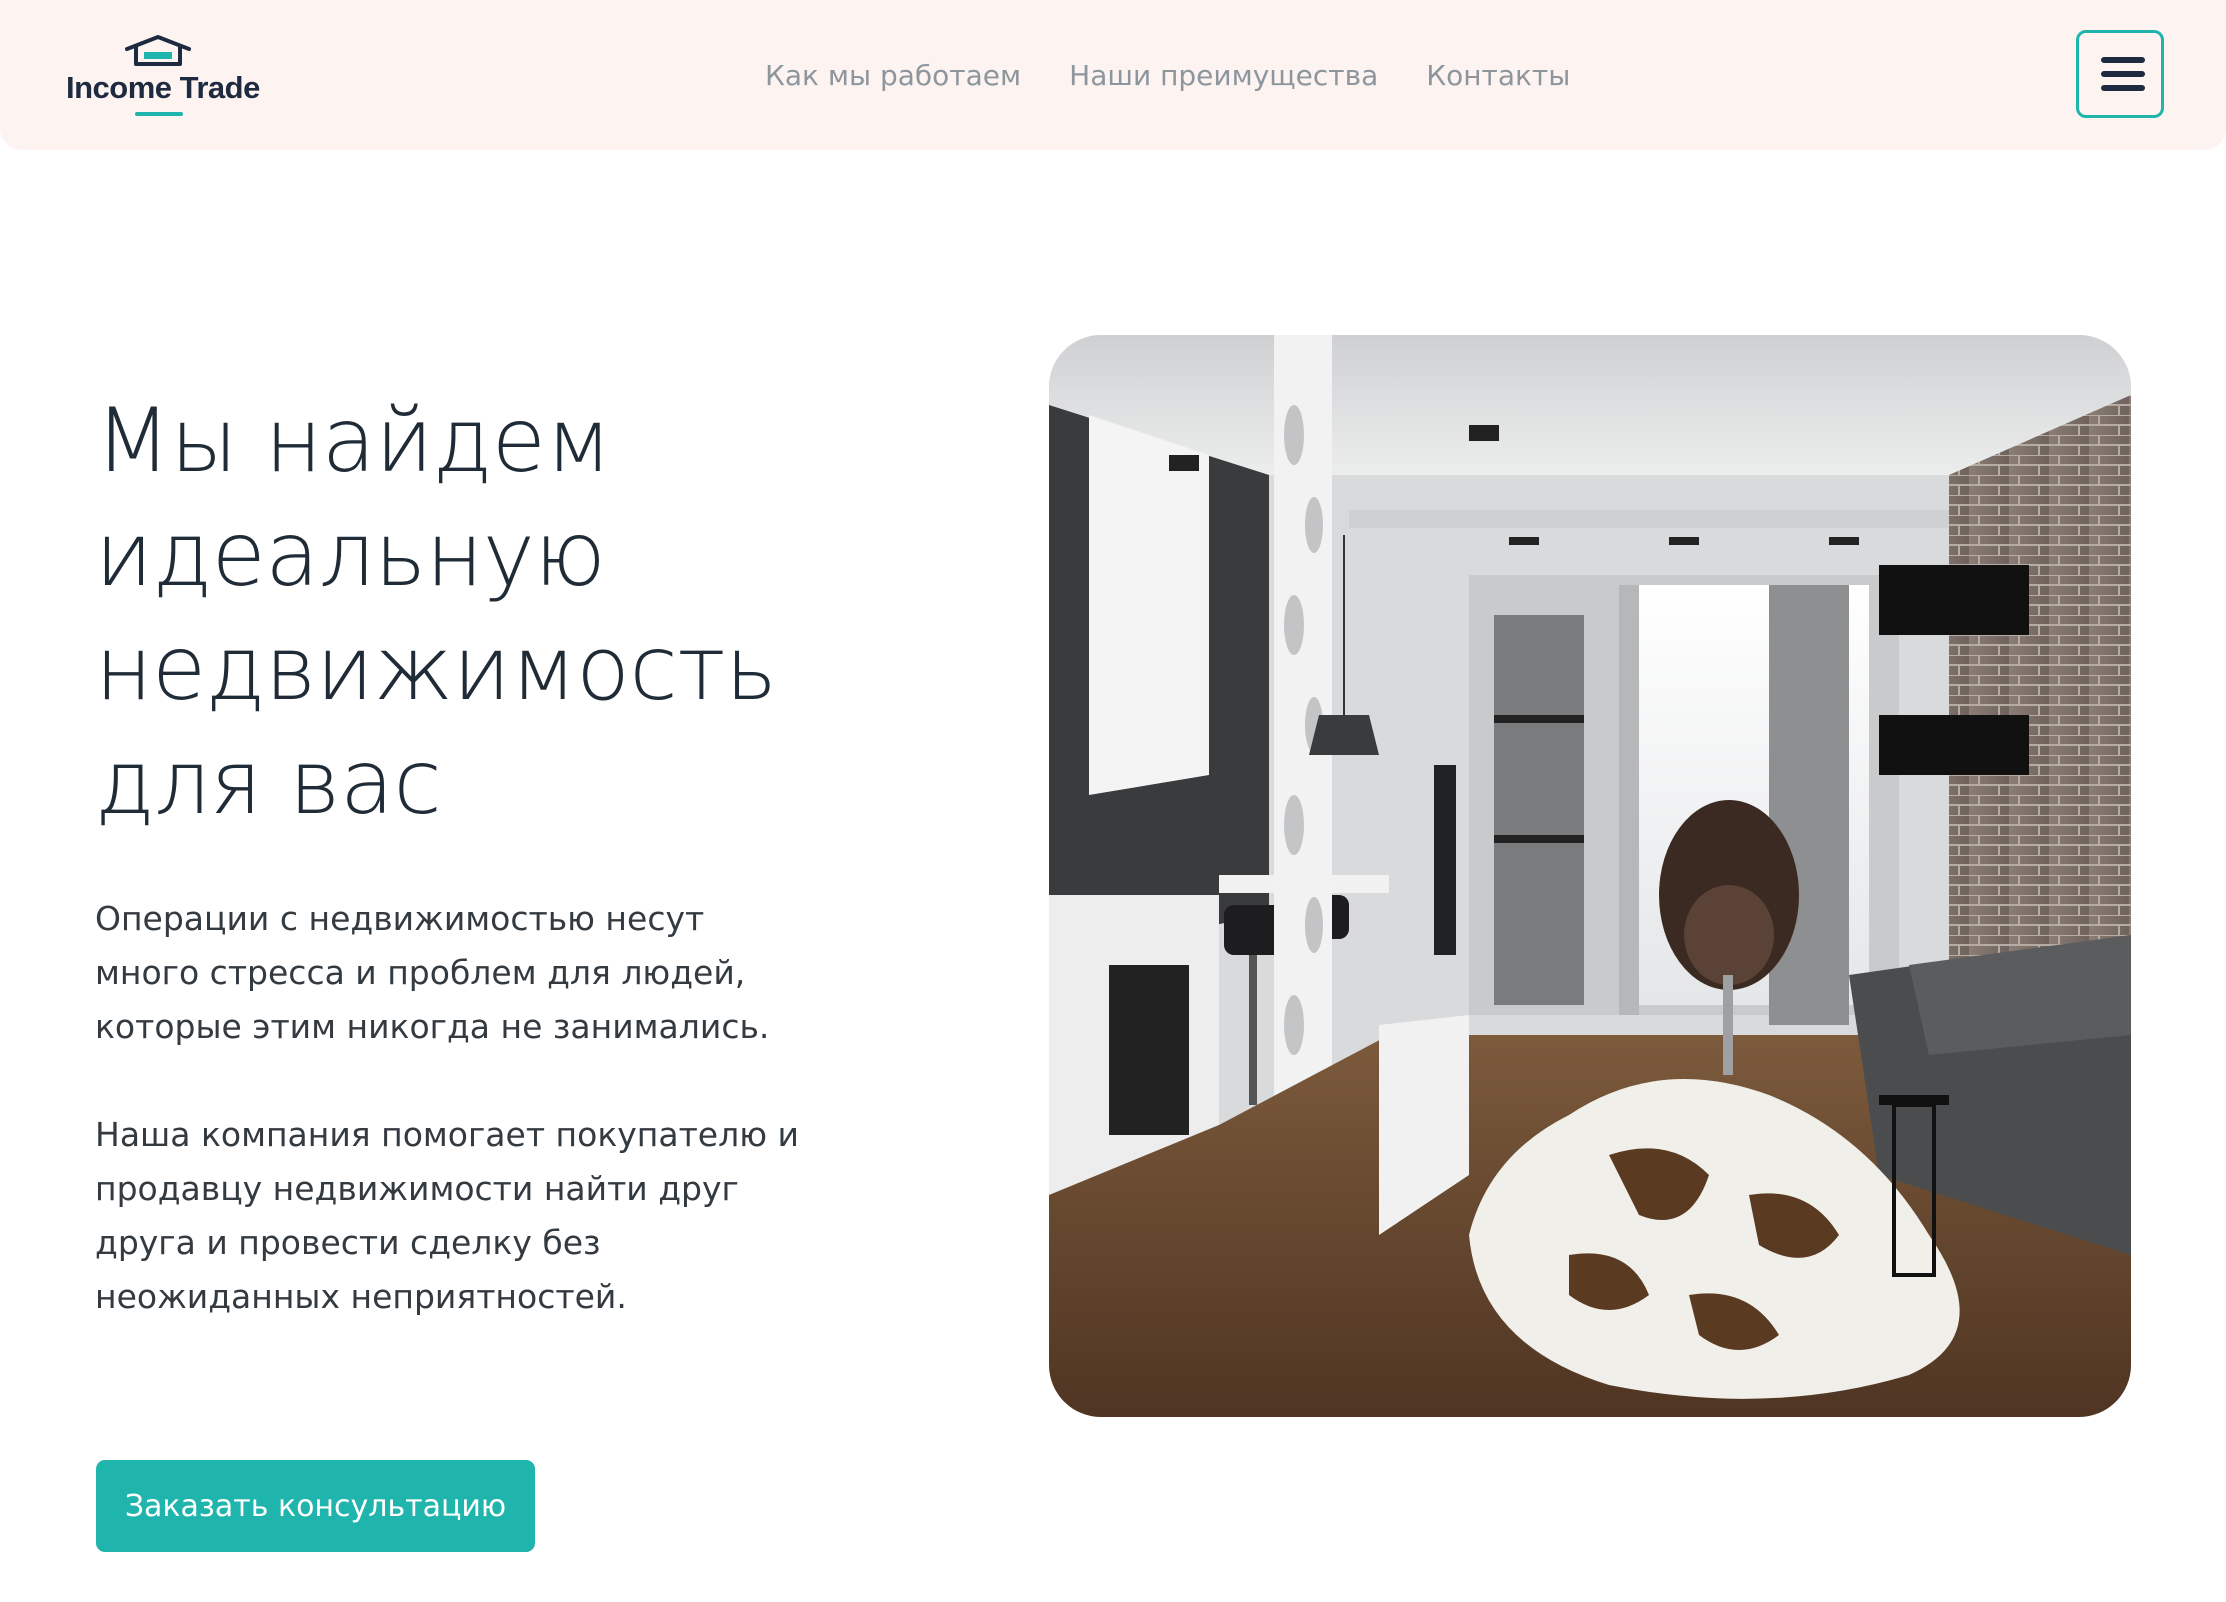 This screenshot has height=1602, width=2226. What do you see at coordinates (2120, 74) in the screenshot?
I see `menu-button` at bounding box center [2120, 74].